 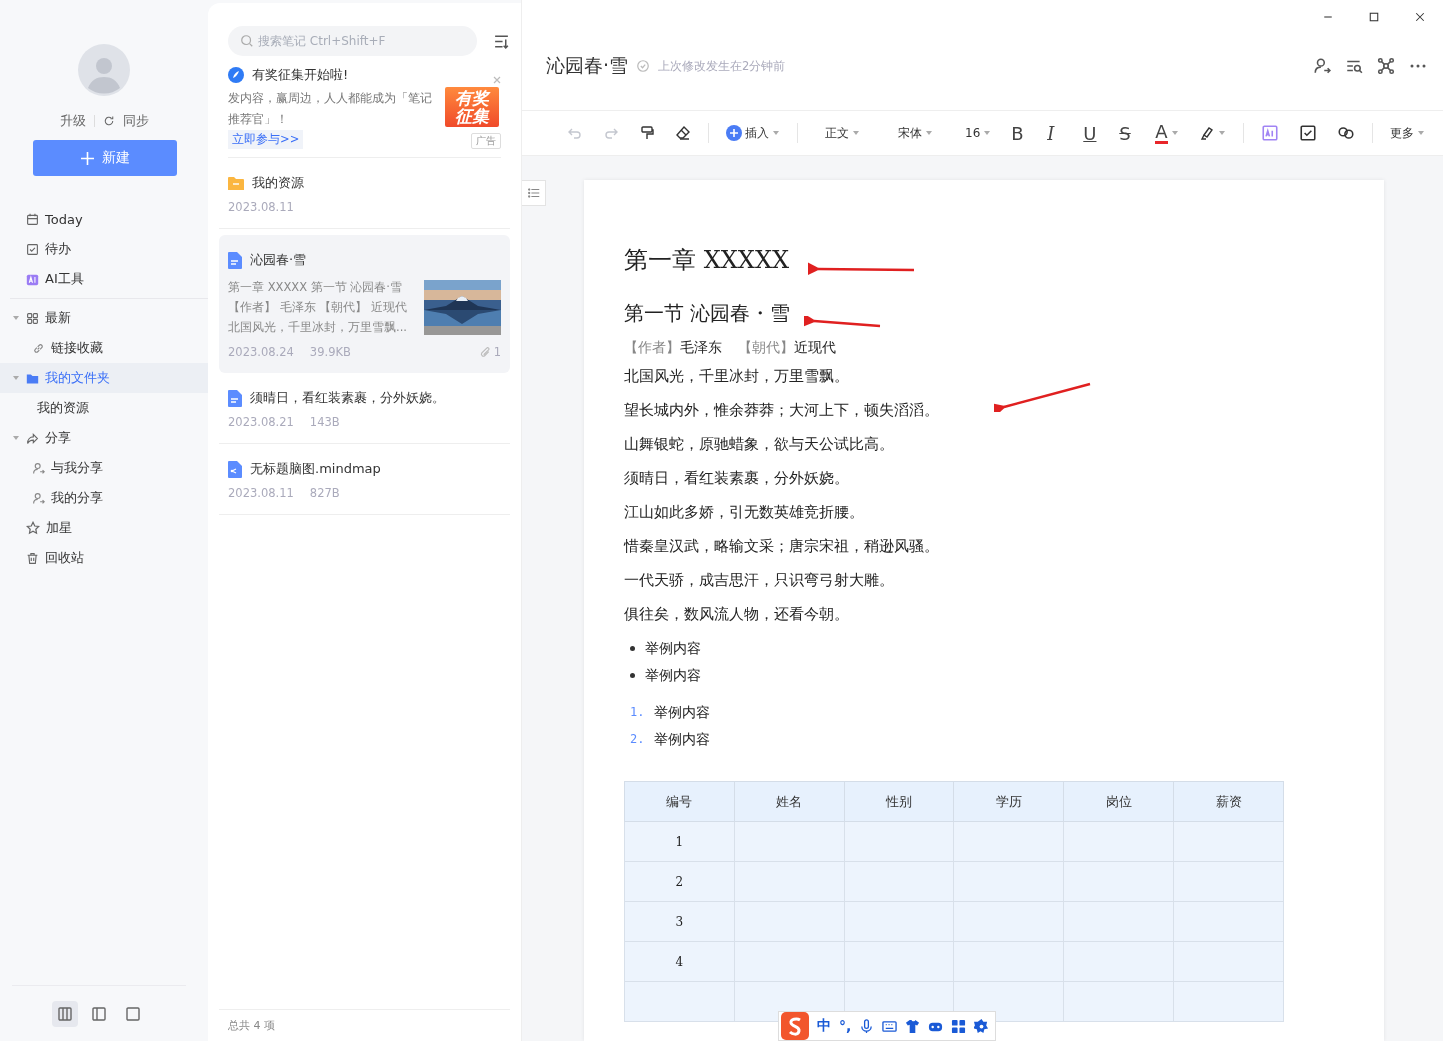 What do you see at coordinates (978, 133) in the screenshot?
I see `font-size-dropdown: 16` at bounding box center [978, 133].